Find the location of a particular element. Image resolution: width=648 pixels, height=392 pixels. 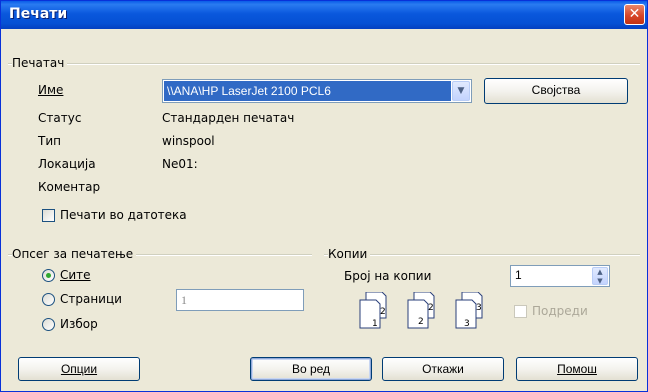

collate-checkbox is located at coordinates (520, 311).